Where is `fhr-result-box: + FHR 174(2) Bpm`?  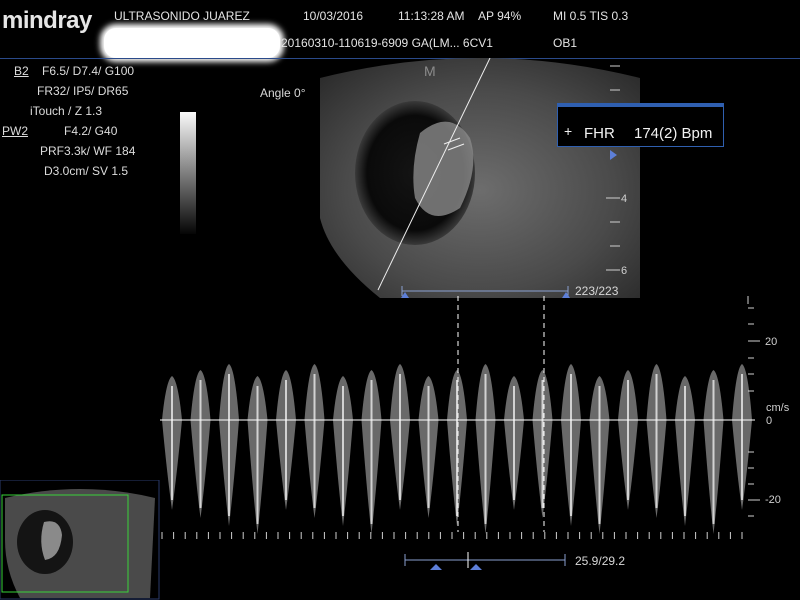 fhr-result-box: + FHR 174(2) Bpm is located at coordinates (640, 125).